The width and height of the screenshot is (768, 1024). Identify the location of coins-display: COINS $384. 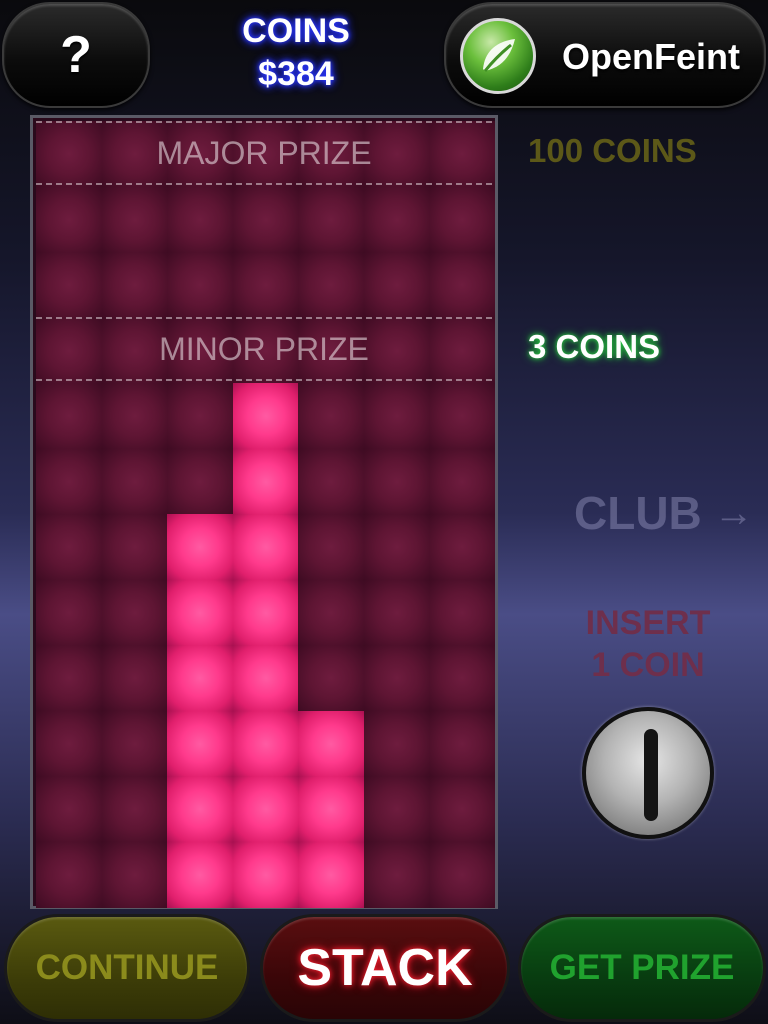
(296, 53).